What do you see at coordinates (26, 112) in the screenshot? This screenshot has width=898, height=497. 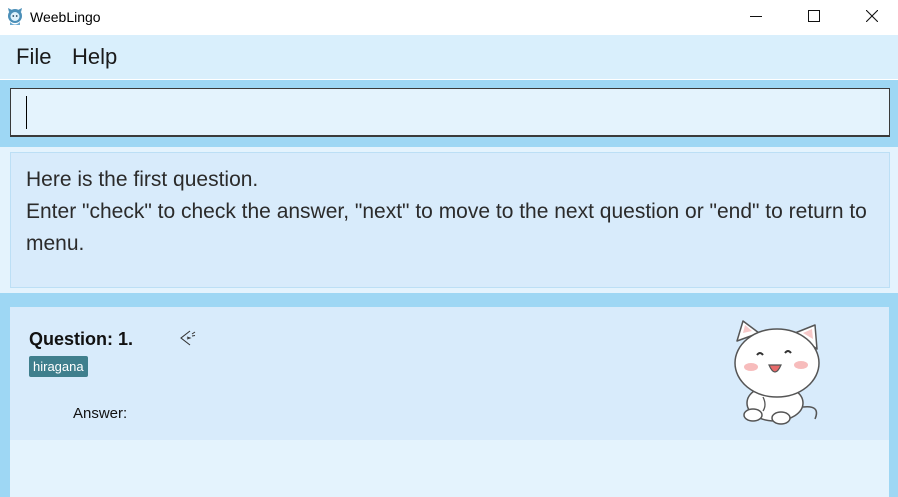 I see `text-caret` at bounding box center [26, 112].